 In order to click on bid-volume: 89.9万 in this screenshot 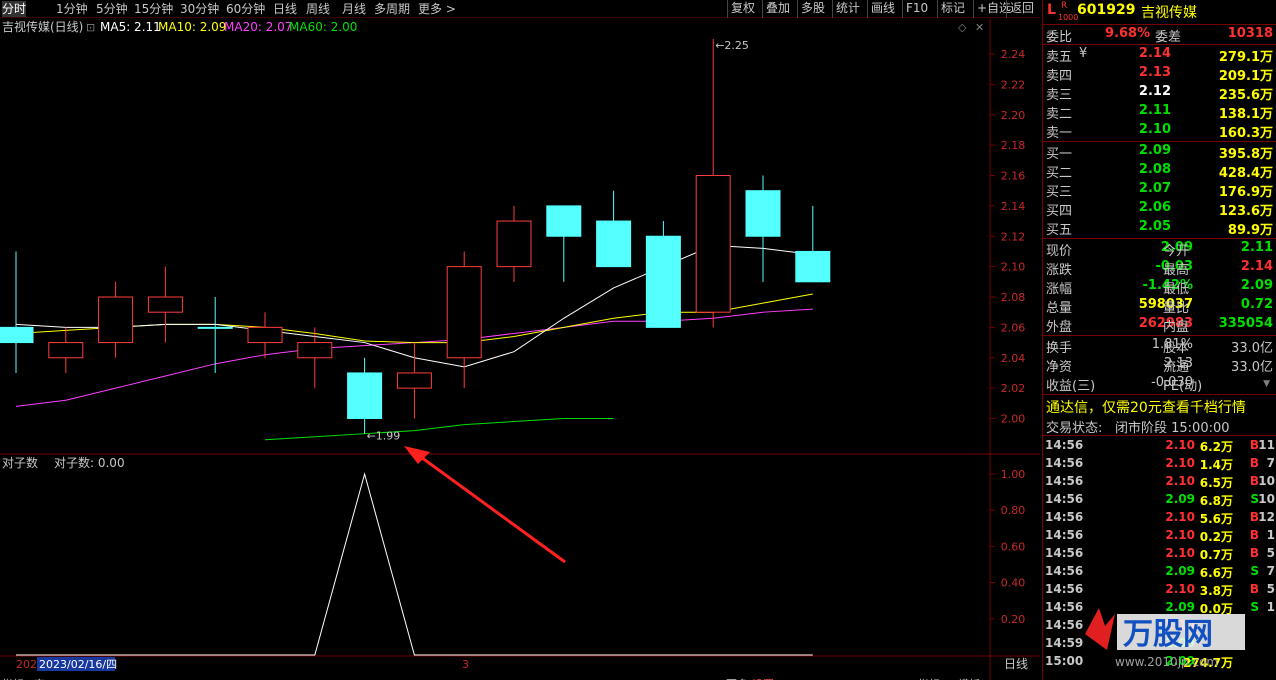, I will do `click(1250, 230)`.